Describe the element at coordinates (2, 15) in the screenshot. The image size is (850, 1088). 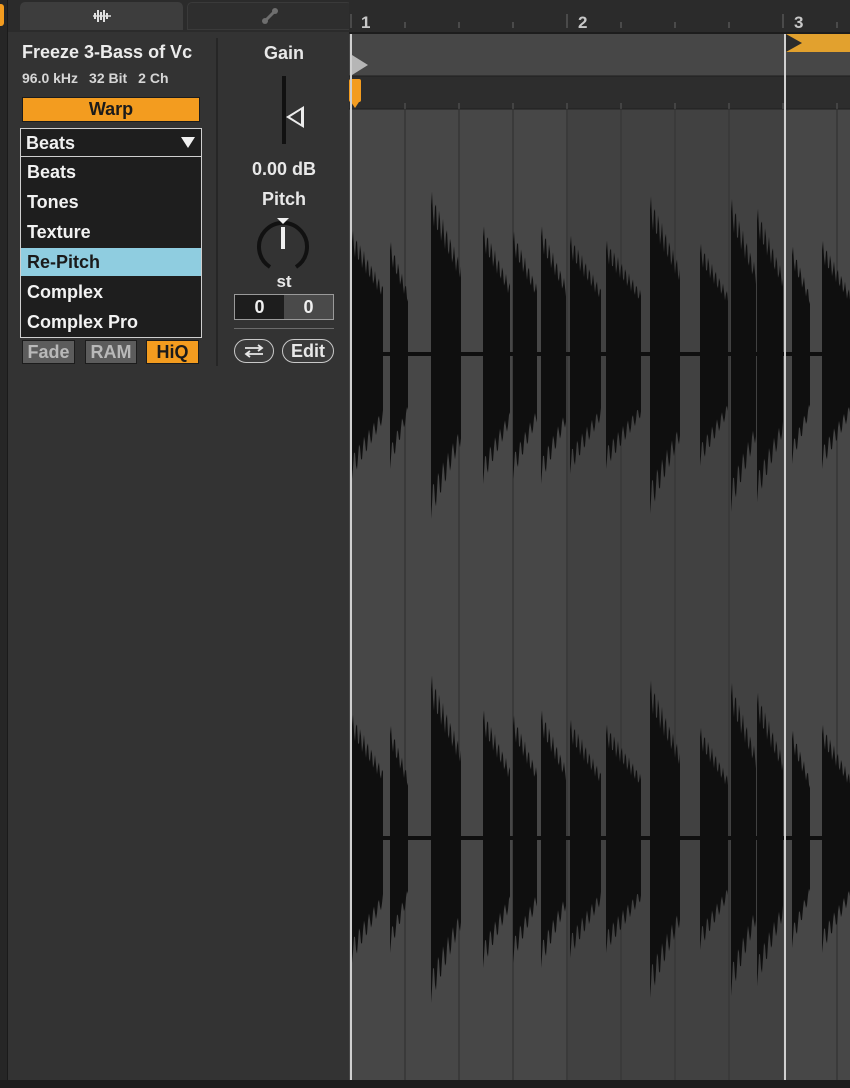
I see `track-color-tab` at that location.